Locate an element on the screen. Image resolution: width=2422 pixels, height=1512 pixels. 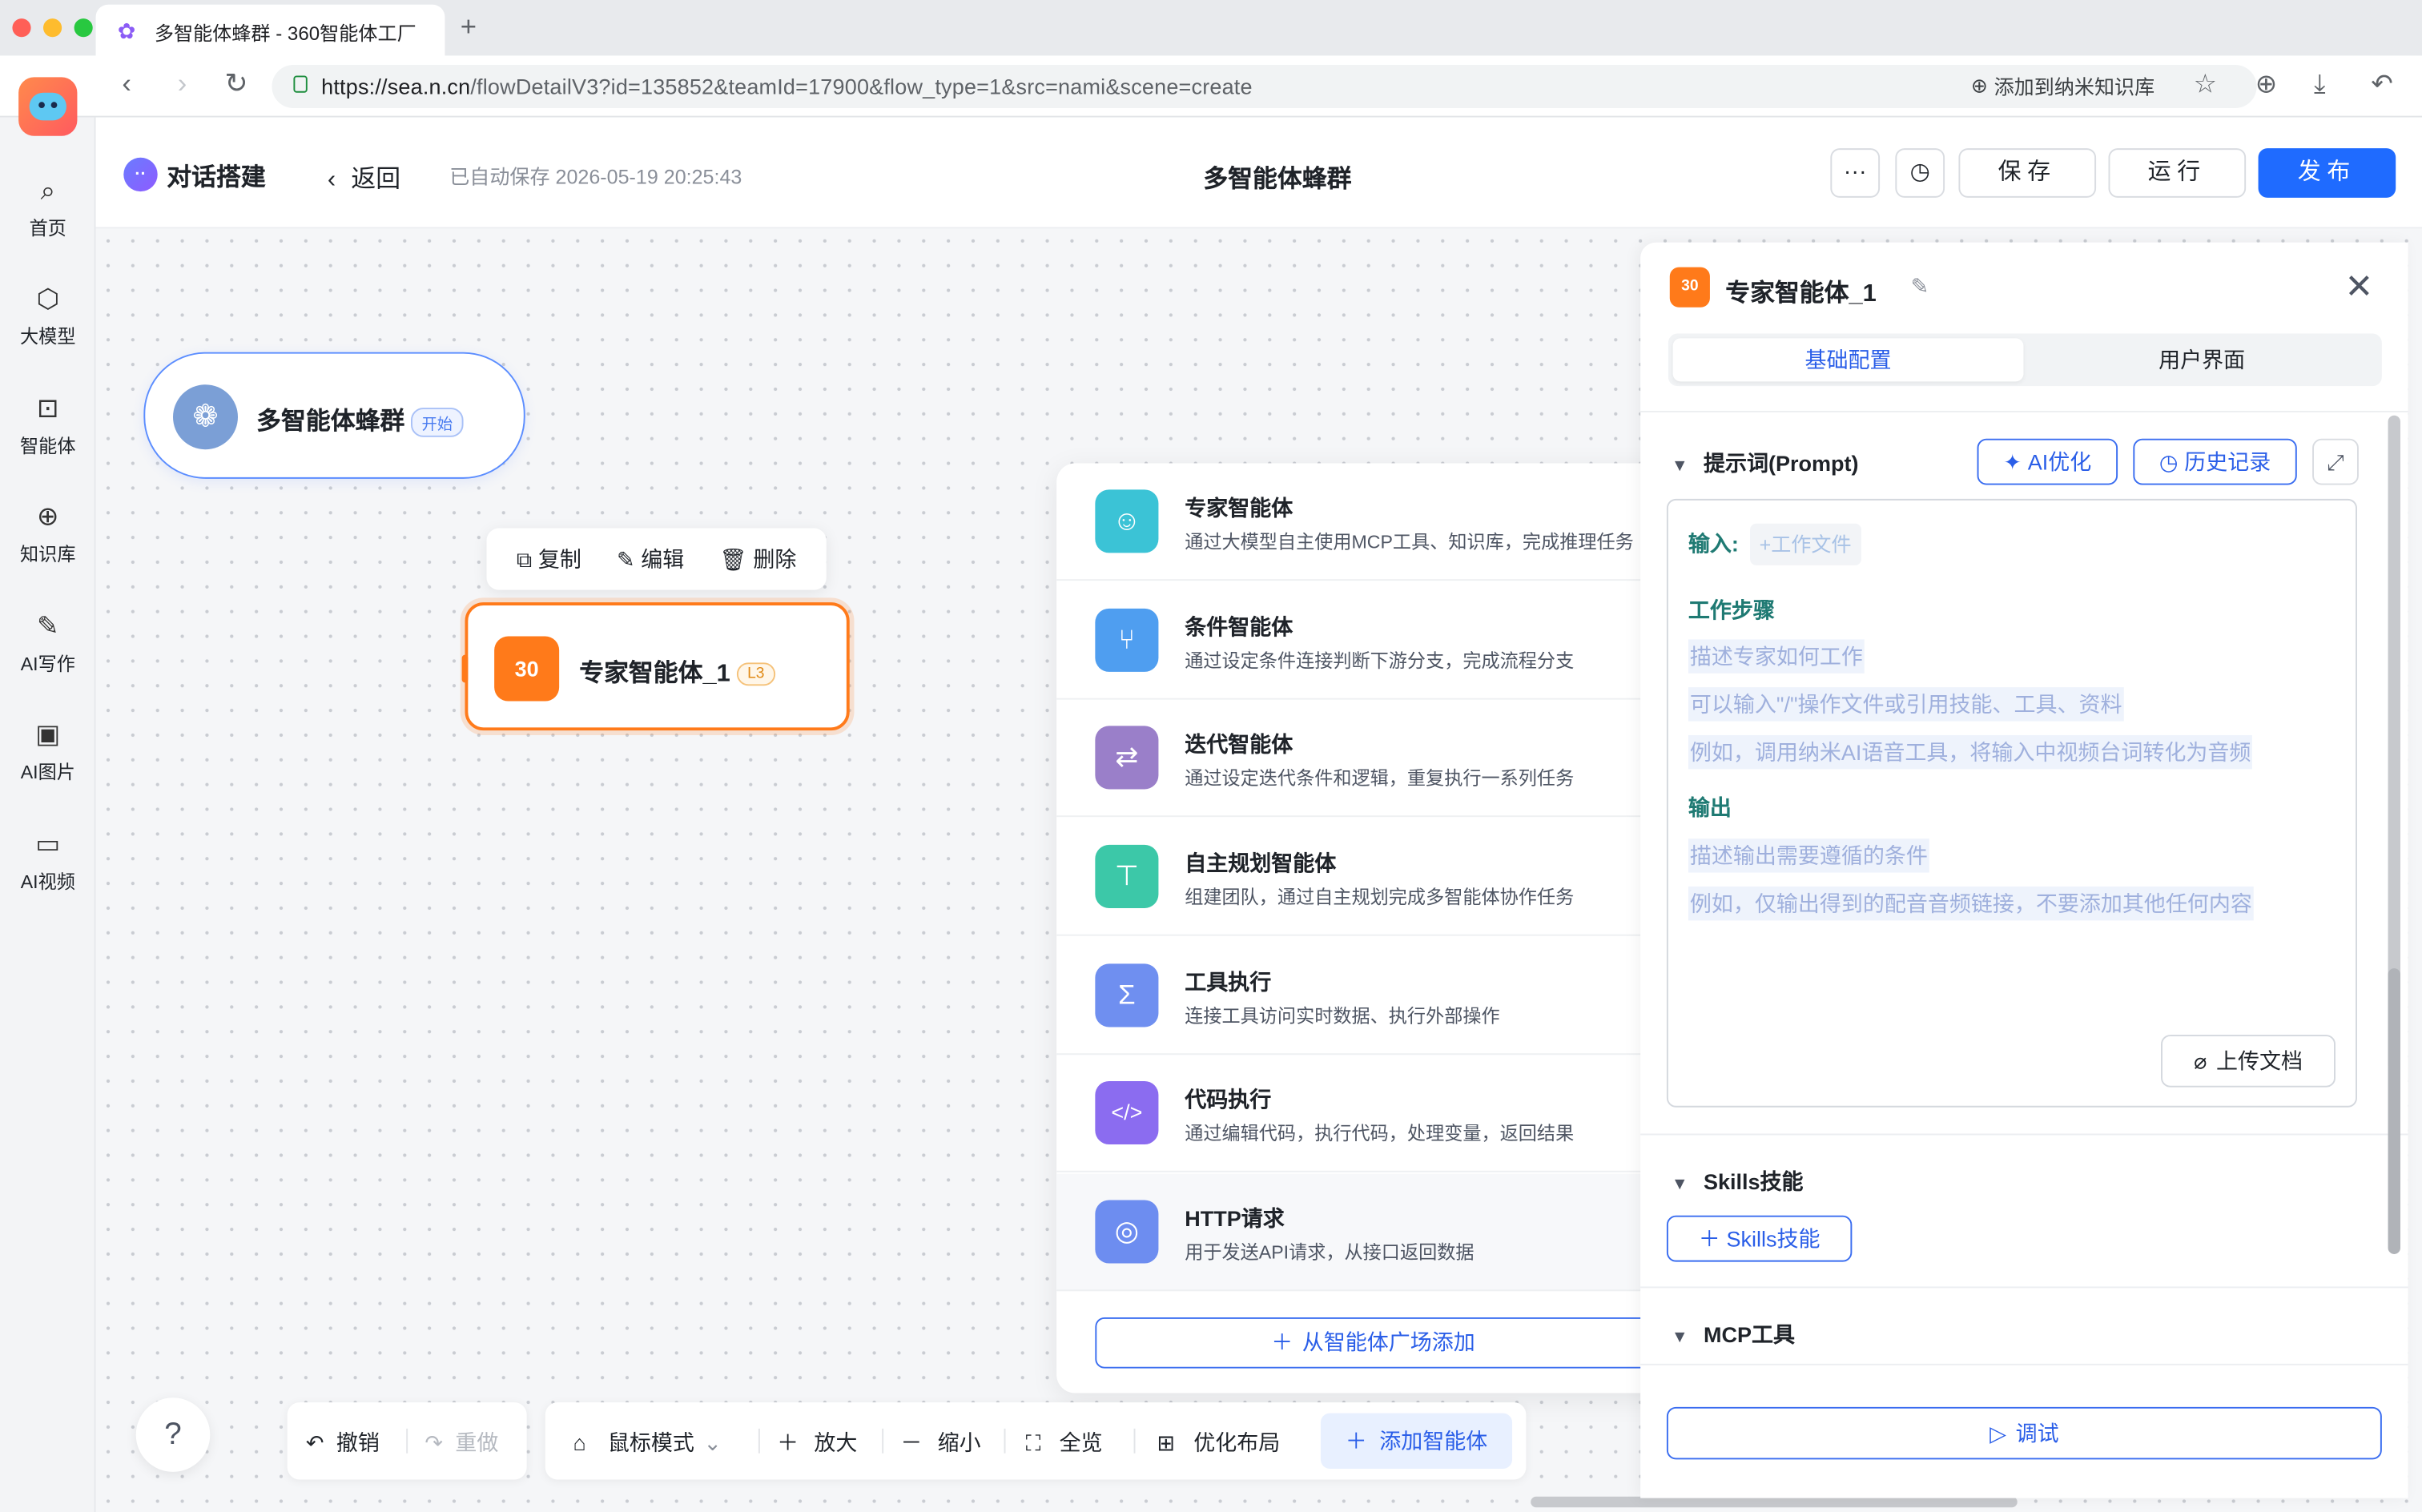
agent-type-title: 条件智能体 is located at coordinates (1239, 627).